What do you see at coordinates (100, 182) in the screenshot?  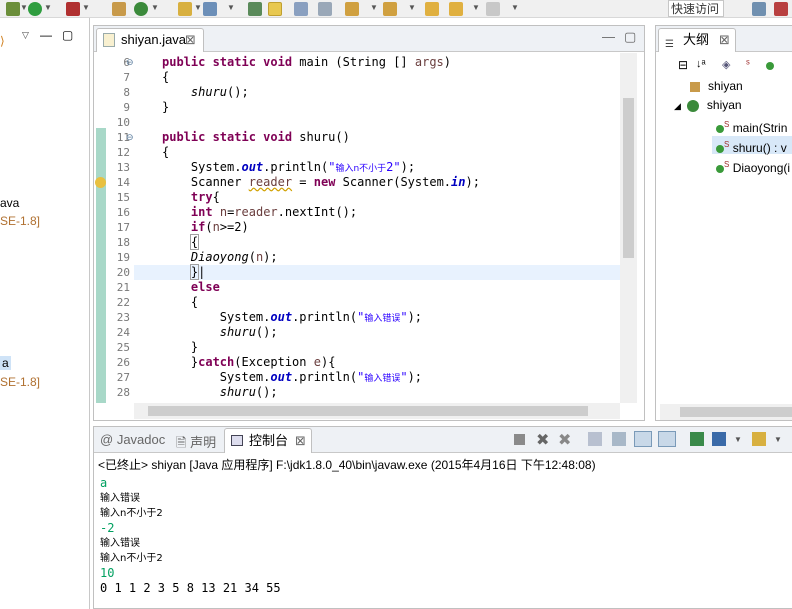 I see `warning-icon` at bounding box center [100, 182].